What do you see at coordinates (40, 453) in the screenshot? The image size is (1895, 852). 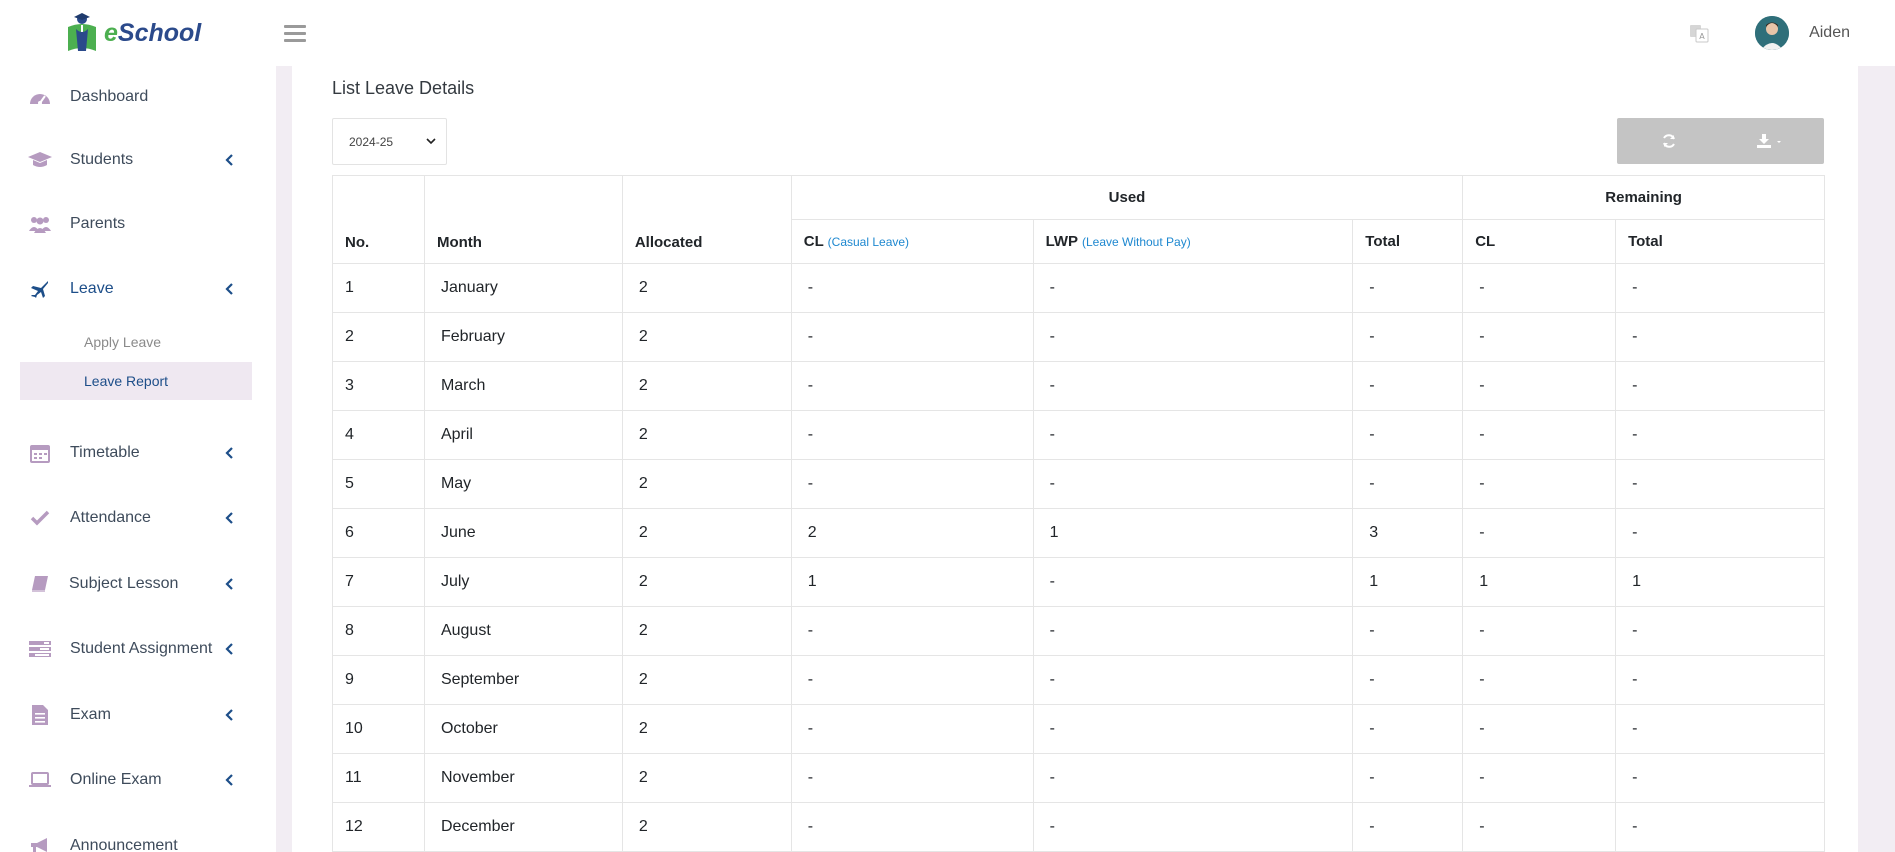 I see `calendar-icon` at bounding box center [40, 453].